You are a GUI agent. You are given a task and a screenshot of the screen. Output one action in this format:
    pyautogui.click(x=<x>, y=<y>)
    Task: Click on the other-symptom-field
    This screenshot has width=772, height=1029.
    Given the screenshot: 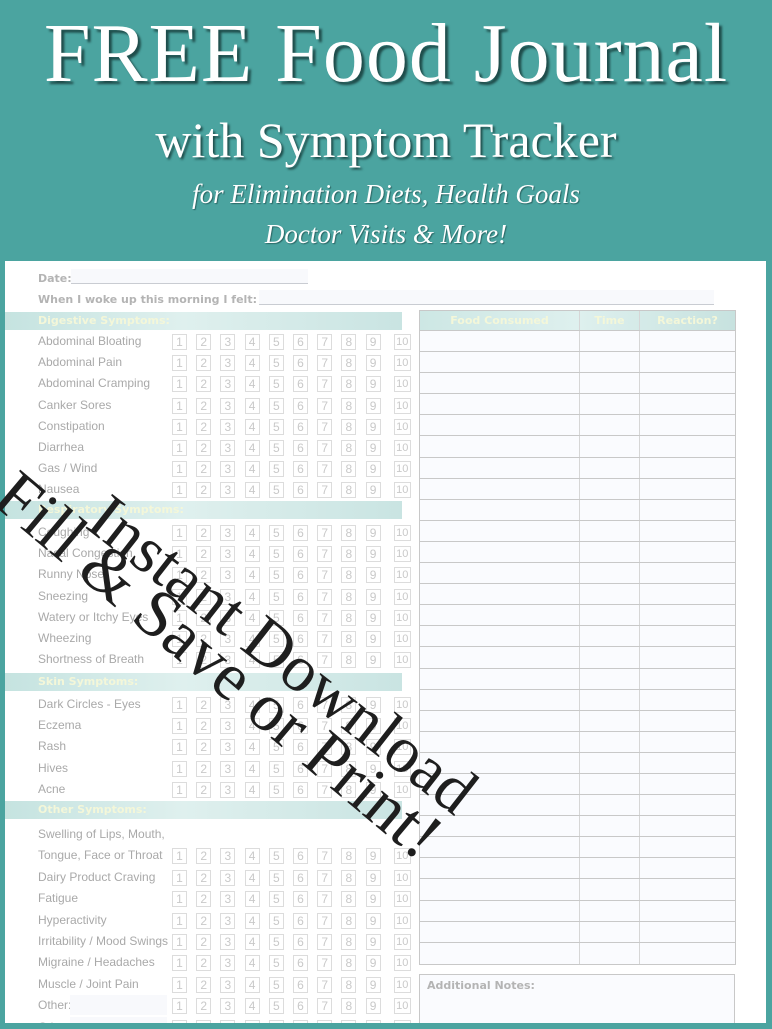 What is the action you would take?
    pyautogui.click(x=118, y=1019)
    